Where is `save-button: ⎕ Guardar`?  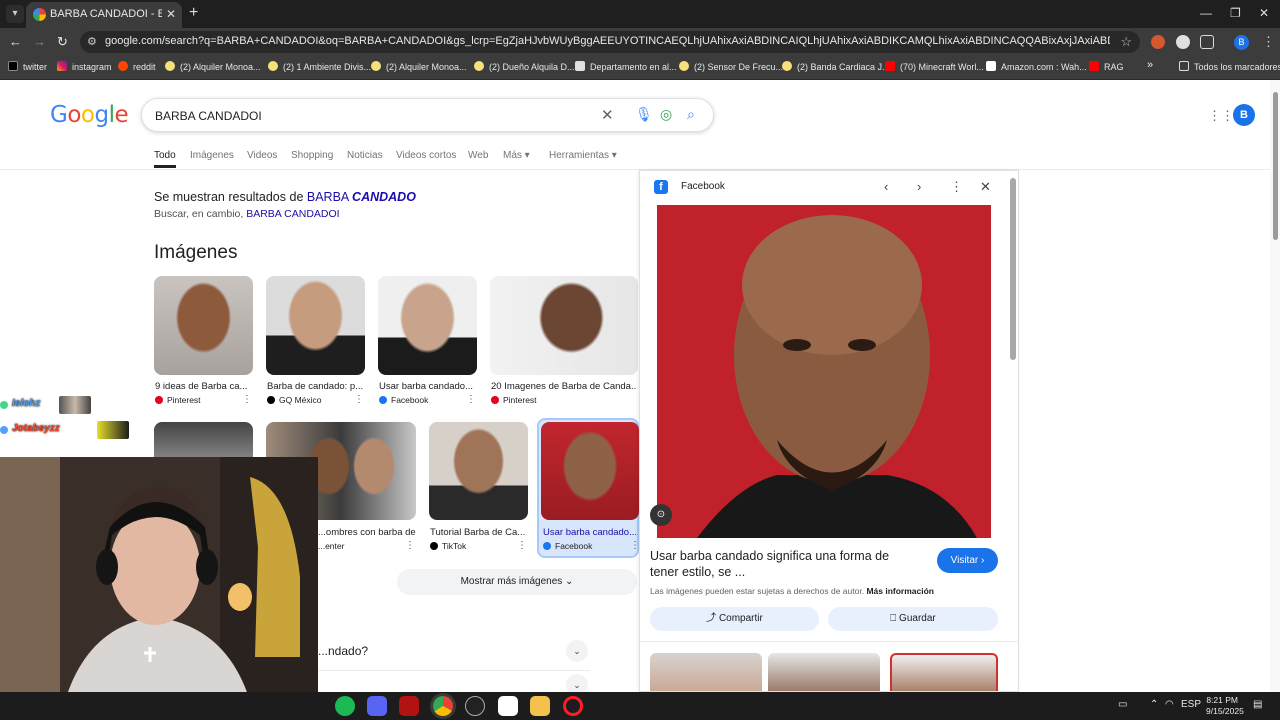
save-button: ⎕ Guardar is located at coordinates (913, 619).